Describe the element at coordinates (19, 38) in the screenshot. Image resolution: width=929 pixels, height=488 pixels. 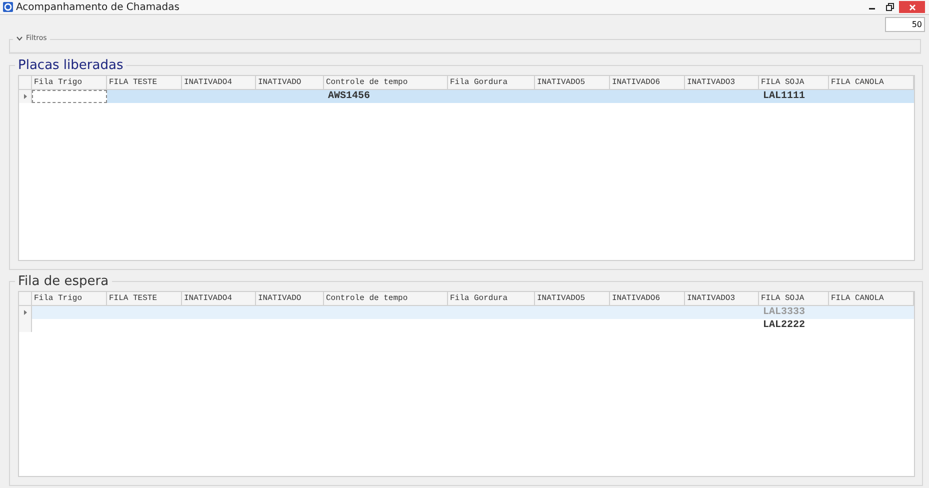
I see `chevron-icon` at that location.